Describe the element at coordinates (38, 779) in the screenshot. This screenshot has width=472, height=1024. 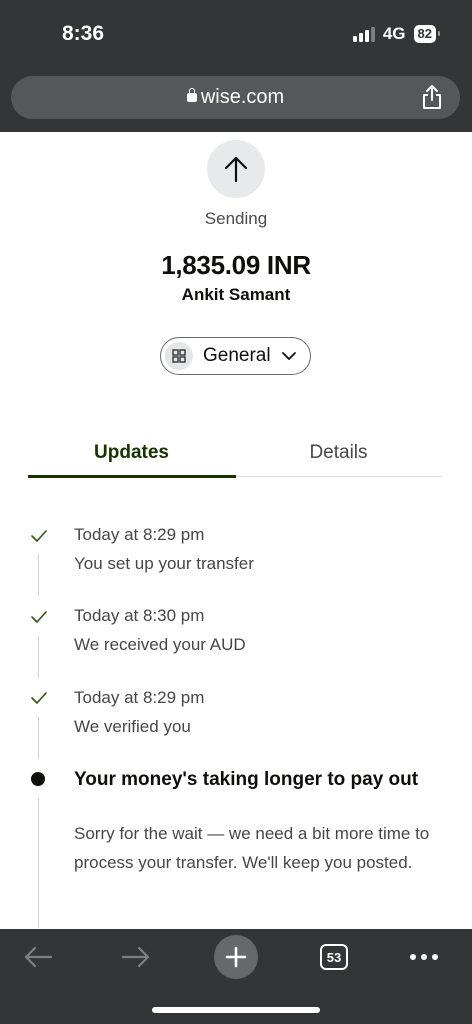
I see `current-status-dot` at that location.